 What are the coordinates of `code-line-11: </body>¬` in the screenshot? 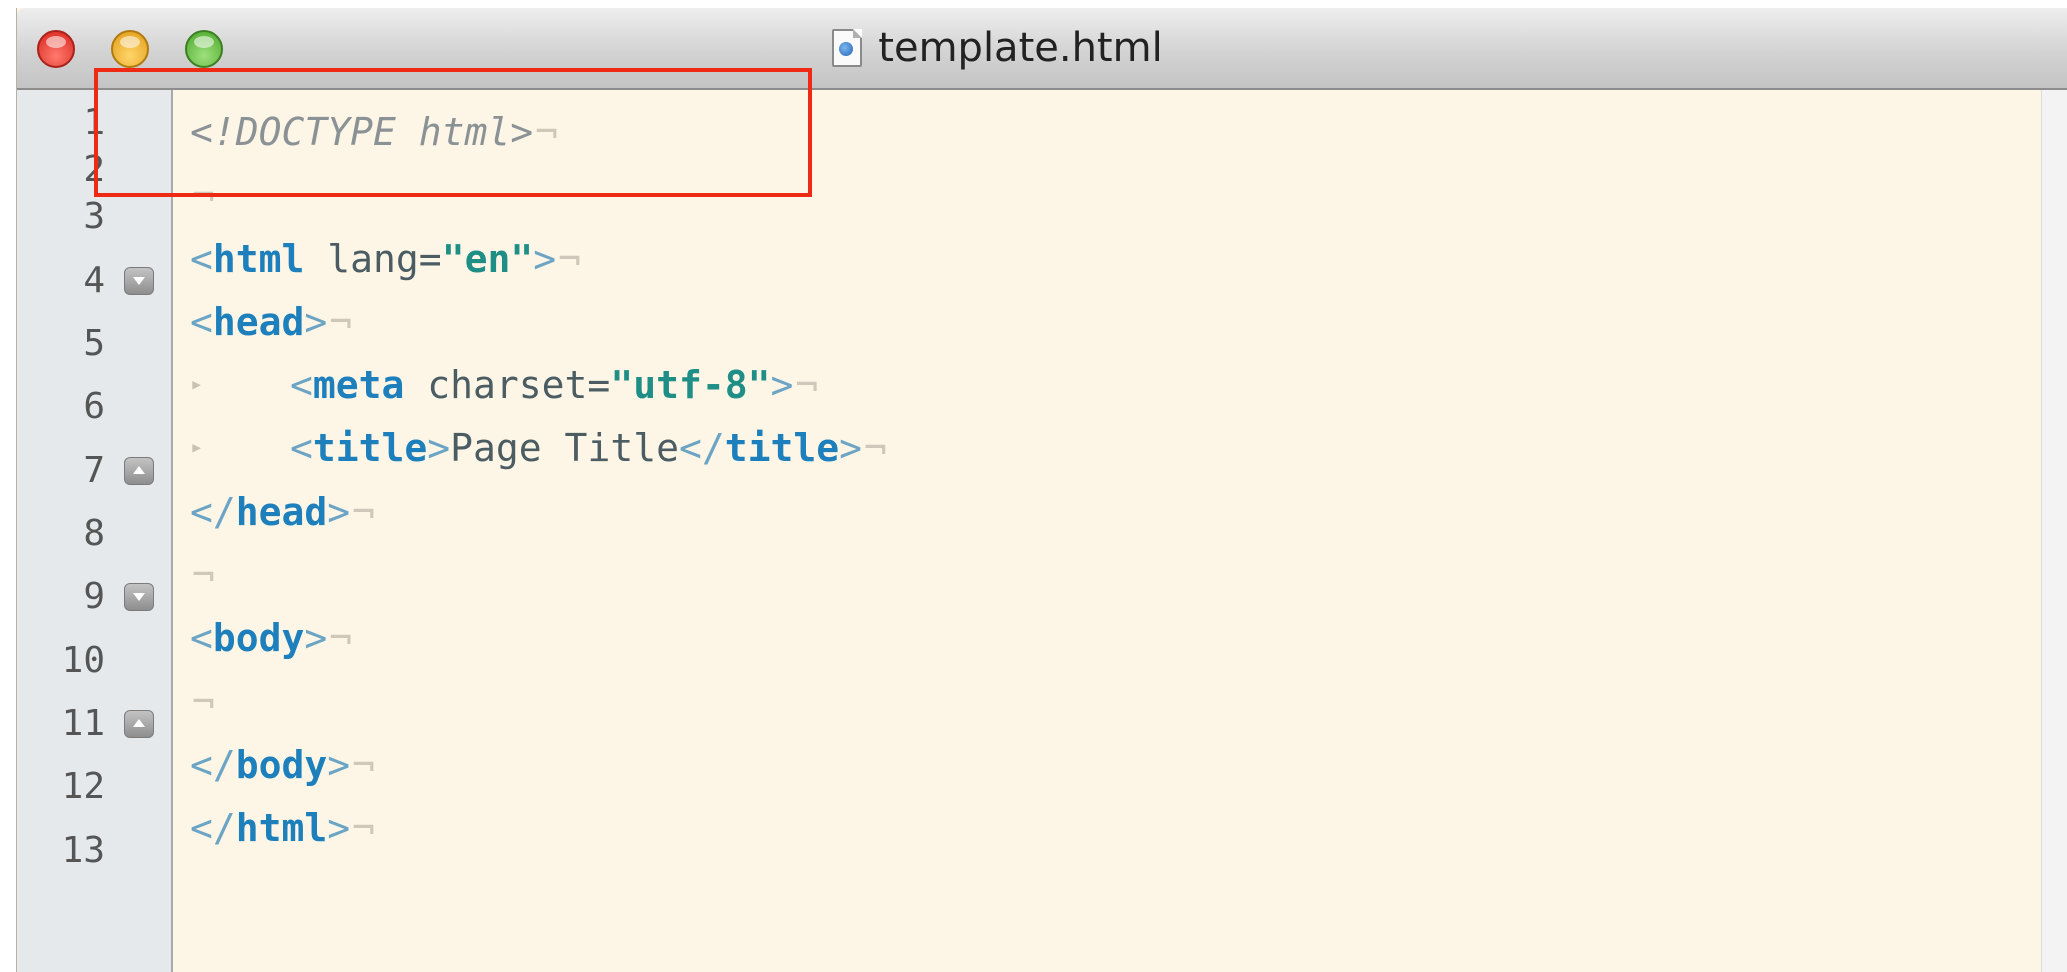 It's located at (282, 765).